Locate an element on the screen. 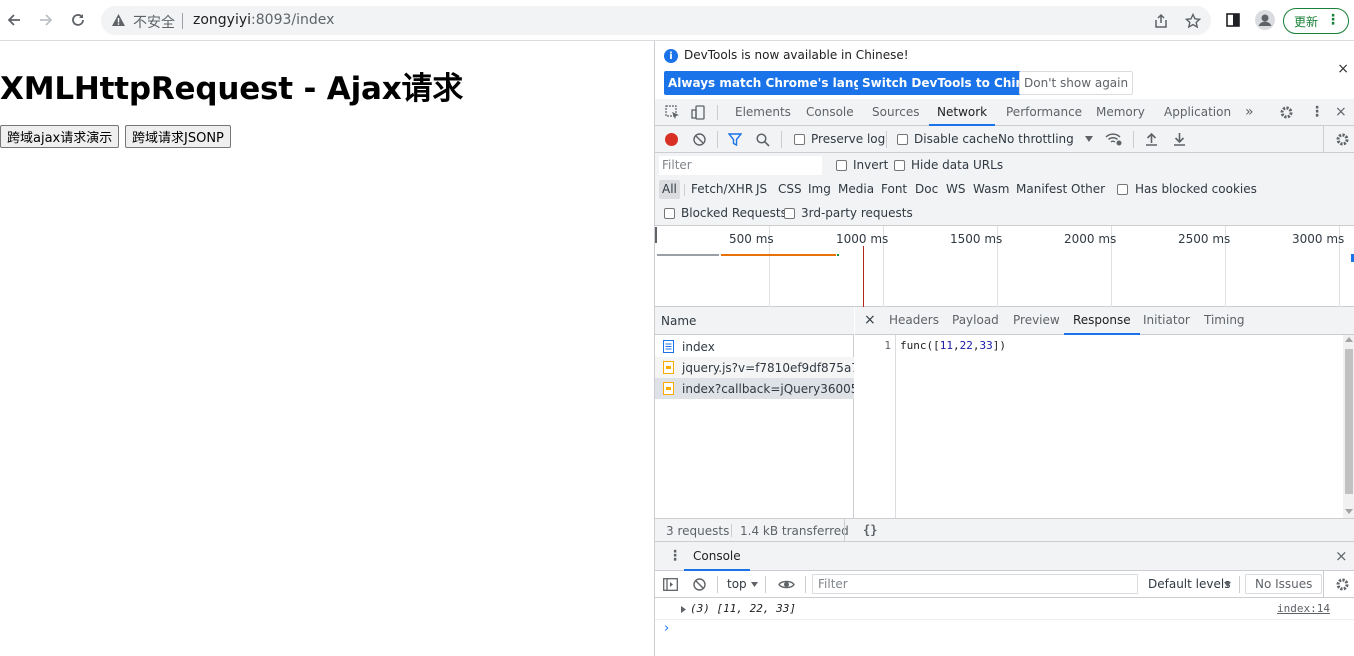 Image resolution: width=1354 pixels, height=656 pixels. infobar-close-icon: × is located at coordinates (1343, 69).